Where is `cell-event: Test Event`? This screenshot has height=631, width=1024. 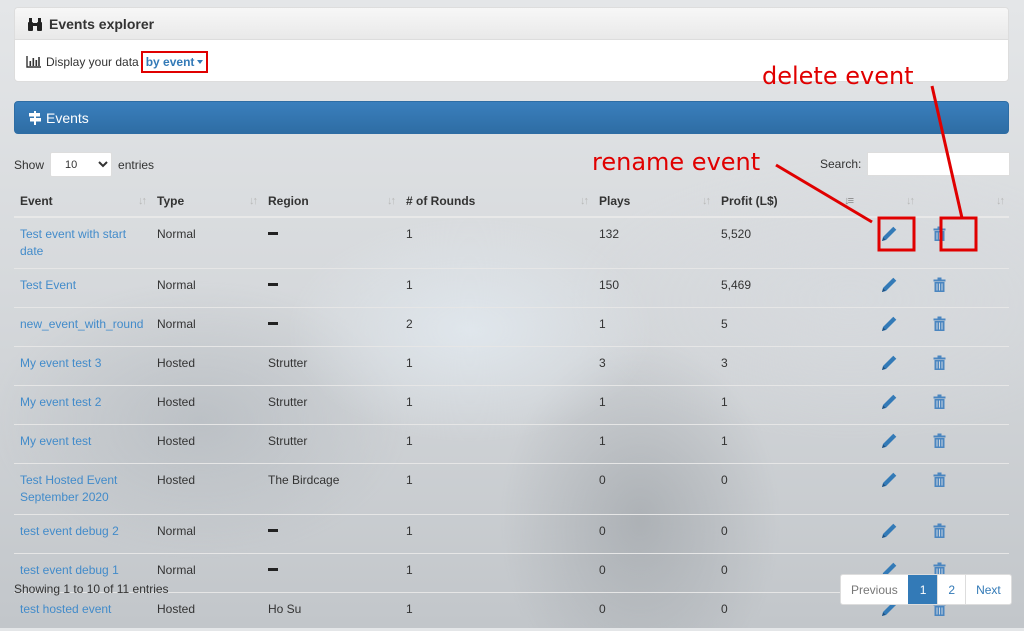 cell-event: Test Event is located at coordinates (82, 288).